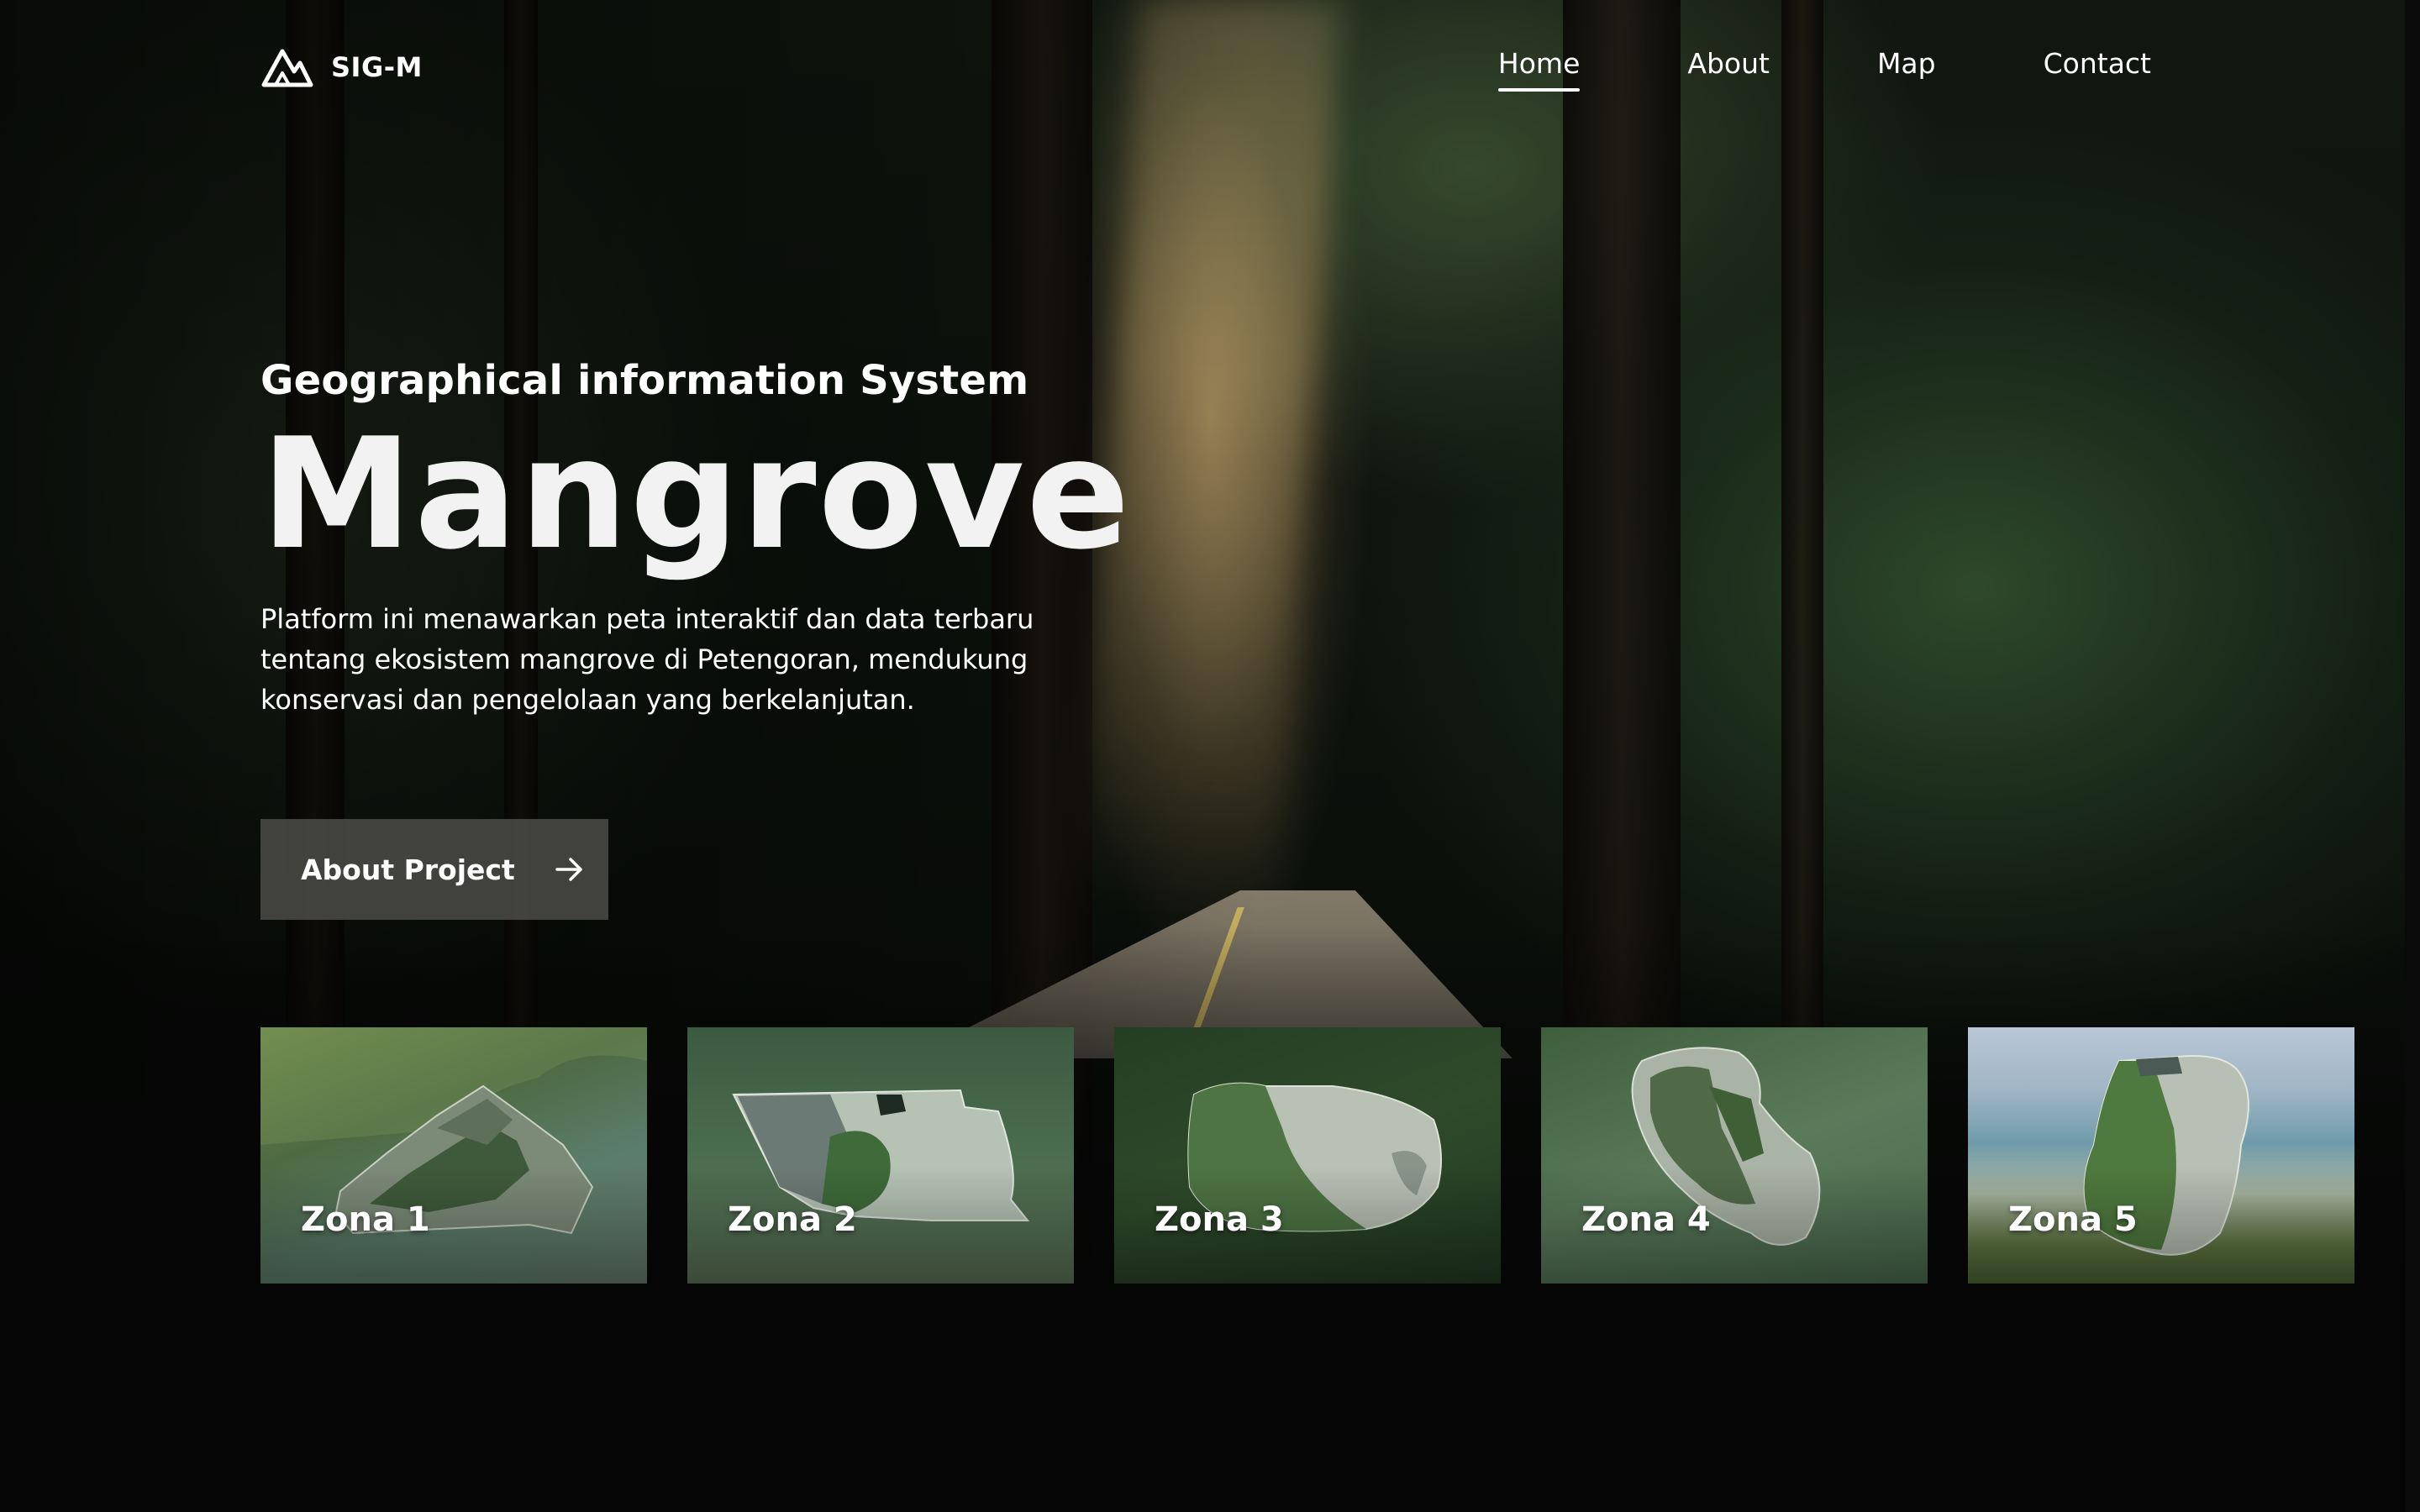 Image resolution: width=2420 pixels, height=1512 pixels. What do you see at coordinates (1907, 69) in the screenshot?
I see `nav-link-map: Map` at bounding box center [1907, 69].